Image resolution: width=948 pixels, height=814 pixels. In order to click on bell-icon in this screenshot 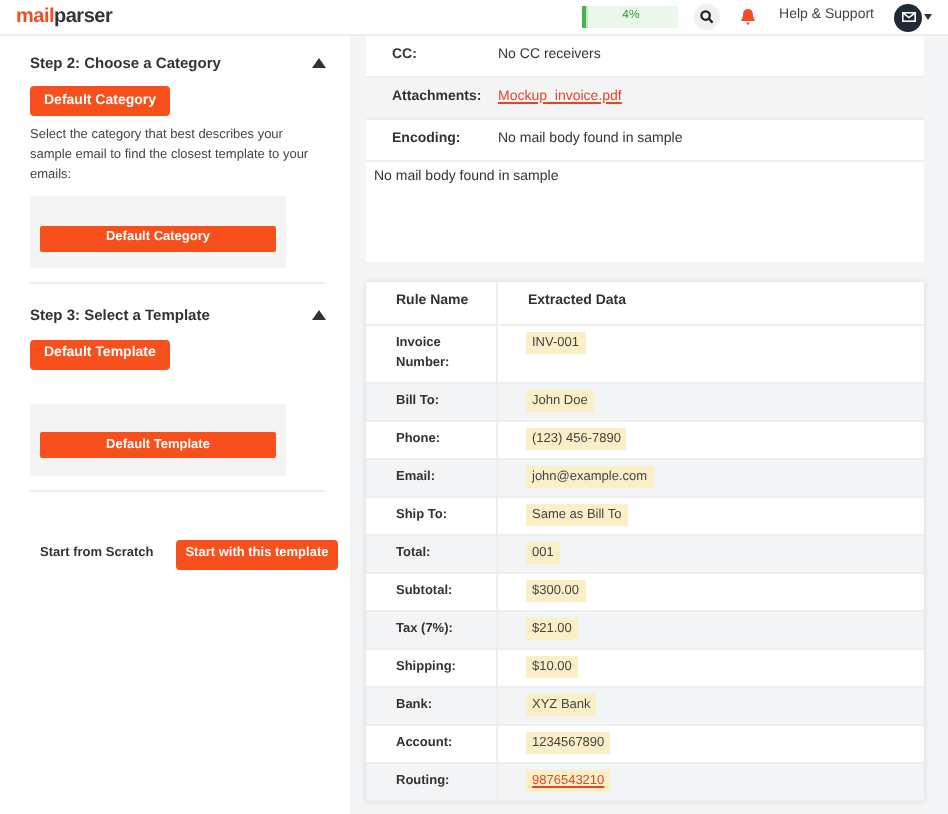, I will do `click(747, 17)`.